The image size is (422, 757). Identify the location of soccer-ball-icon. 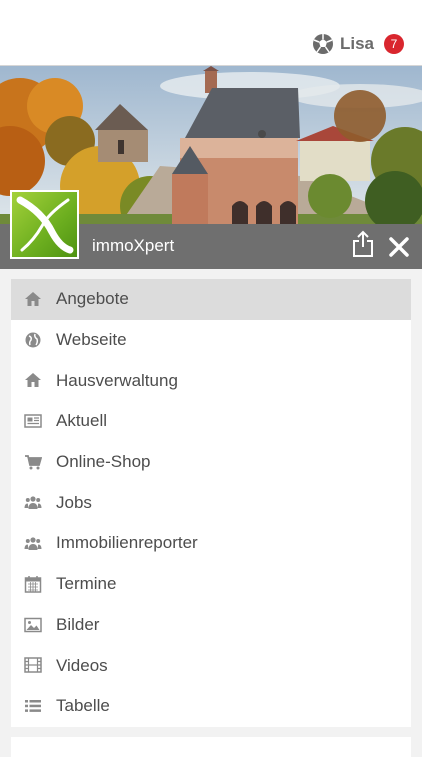
(322, 44).